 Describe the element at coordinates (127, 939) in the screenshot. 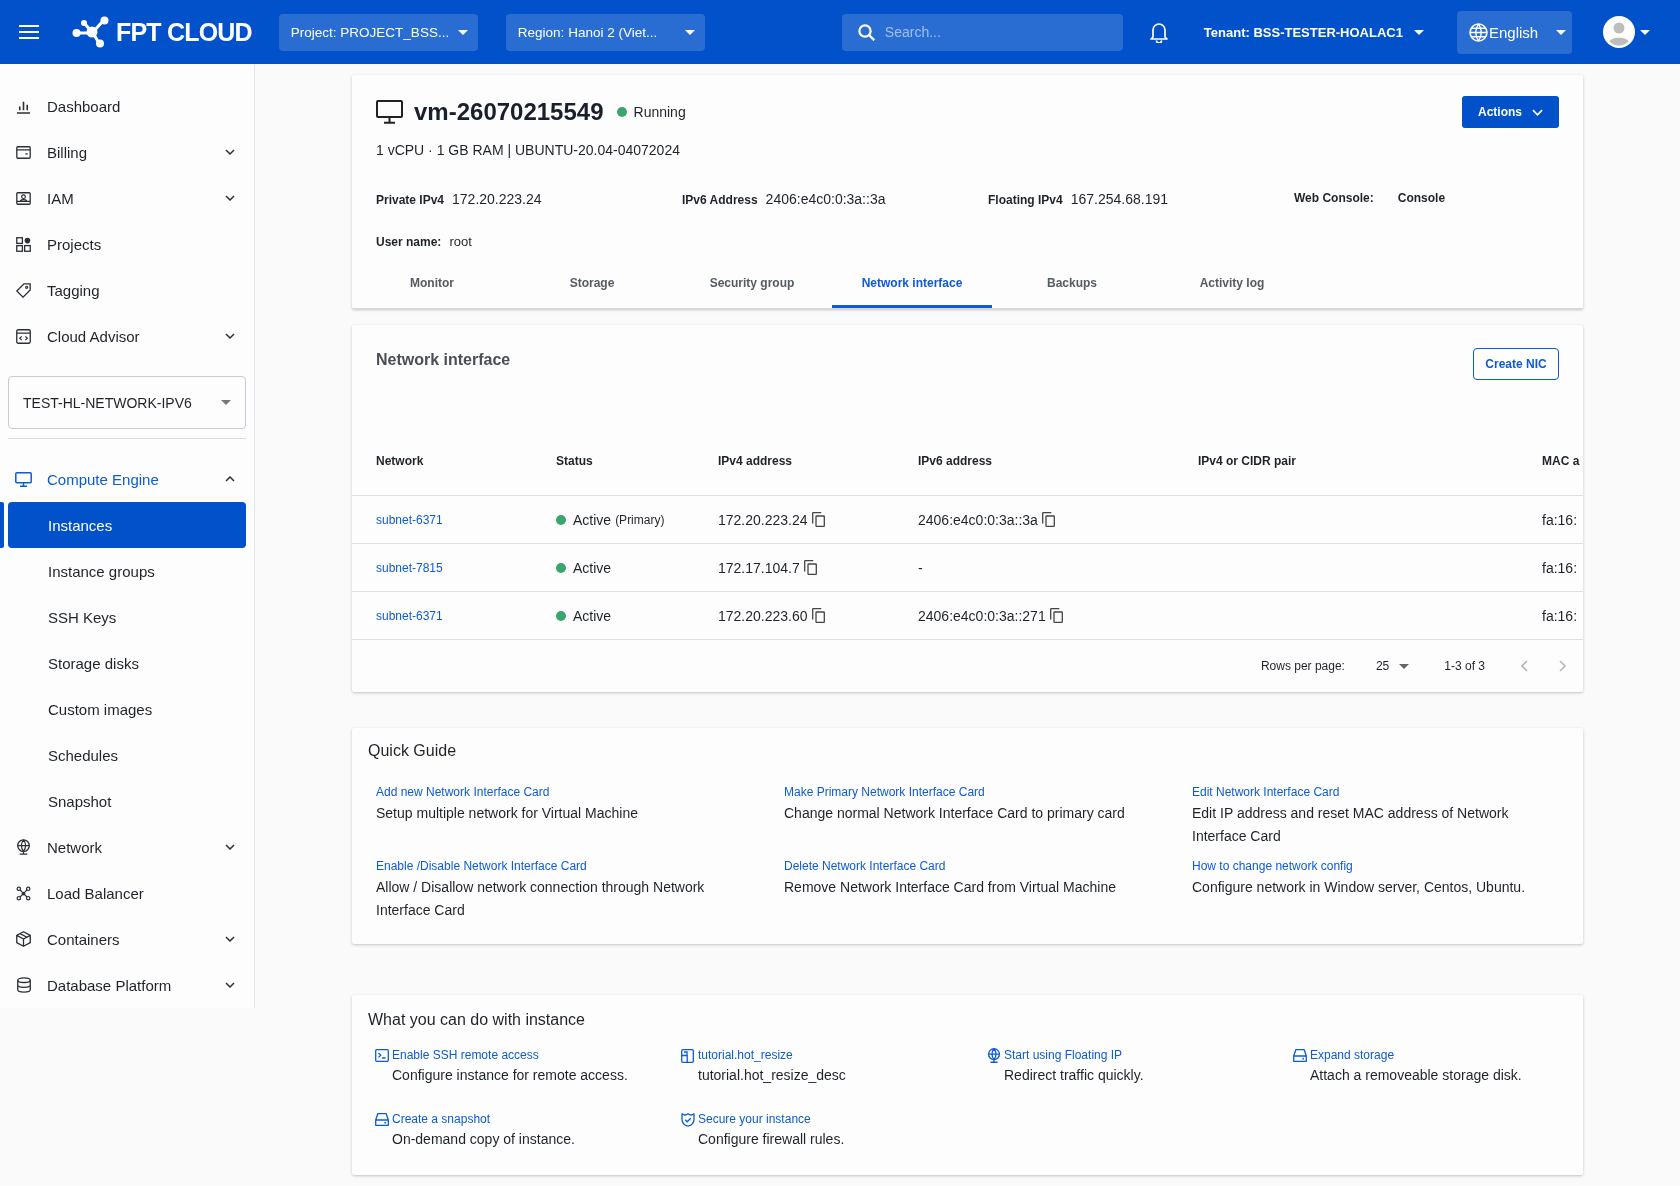

I see `sidebar-item: Containers` at that location.